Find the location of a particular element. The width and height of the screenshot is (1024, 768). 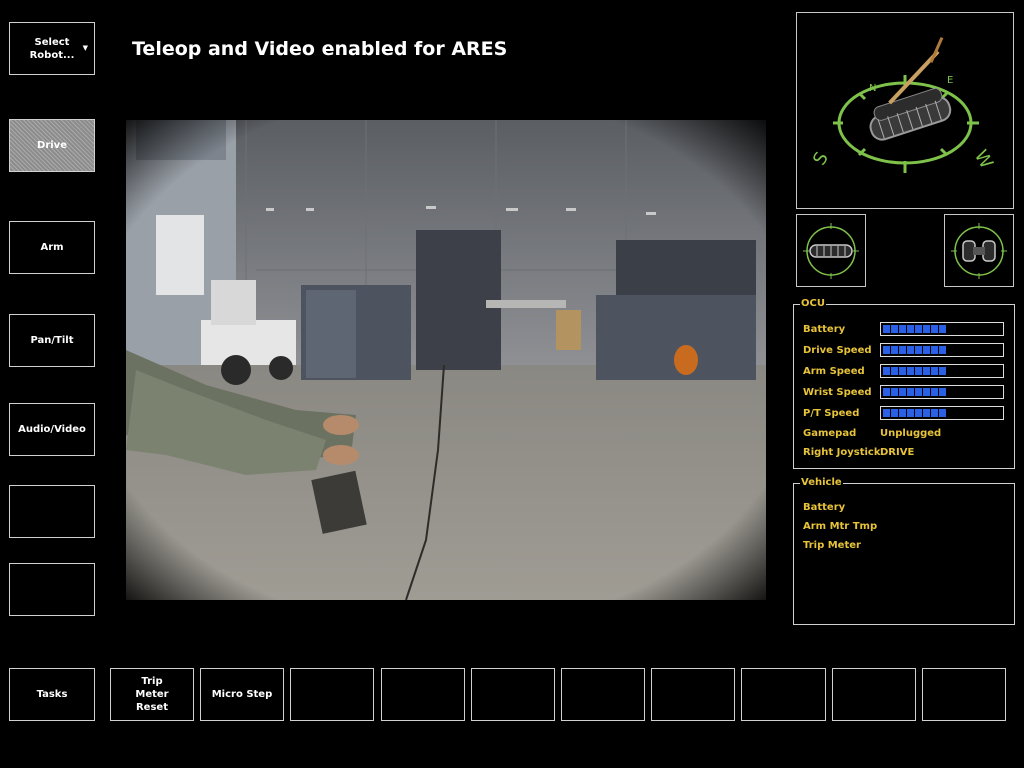

robot-3d-compass-icon: N E S W is located at coordinates (903, 105).